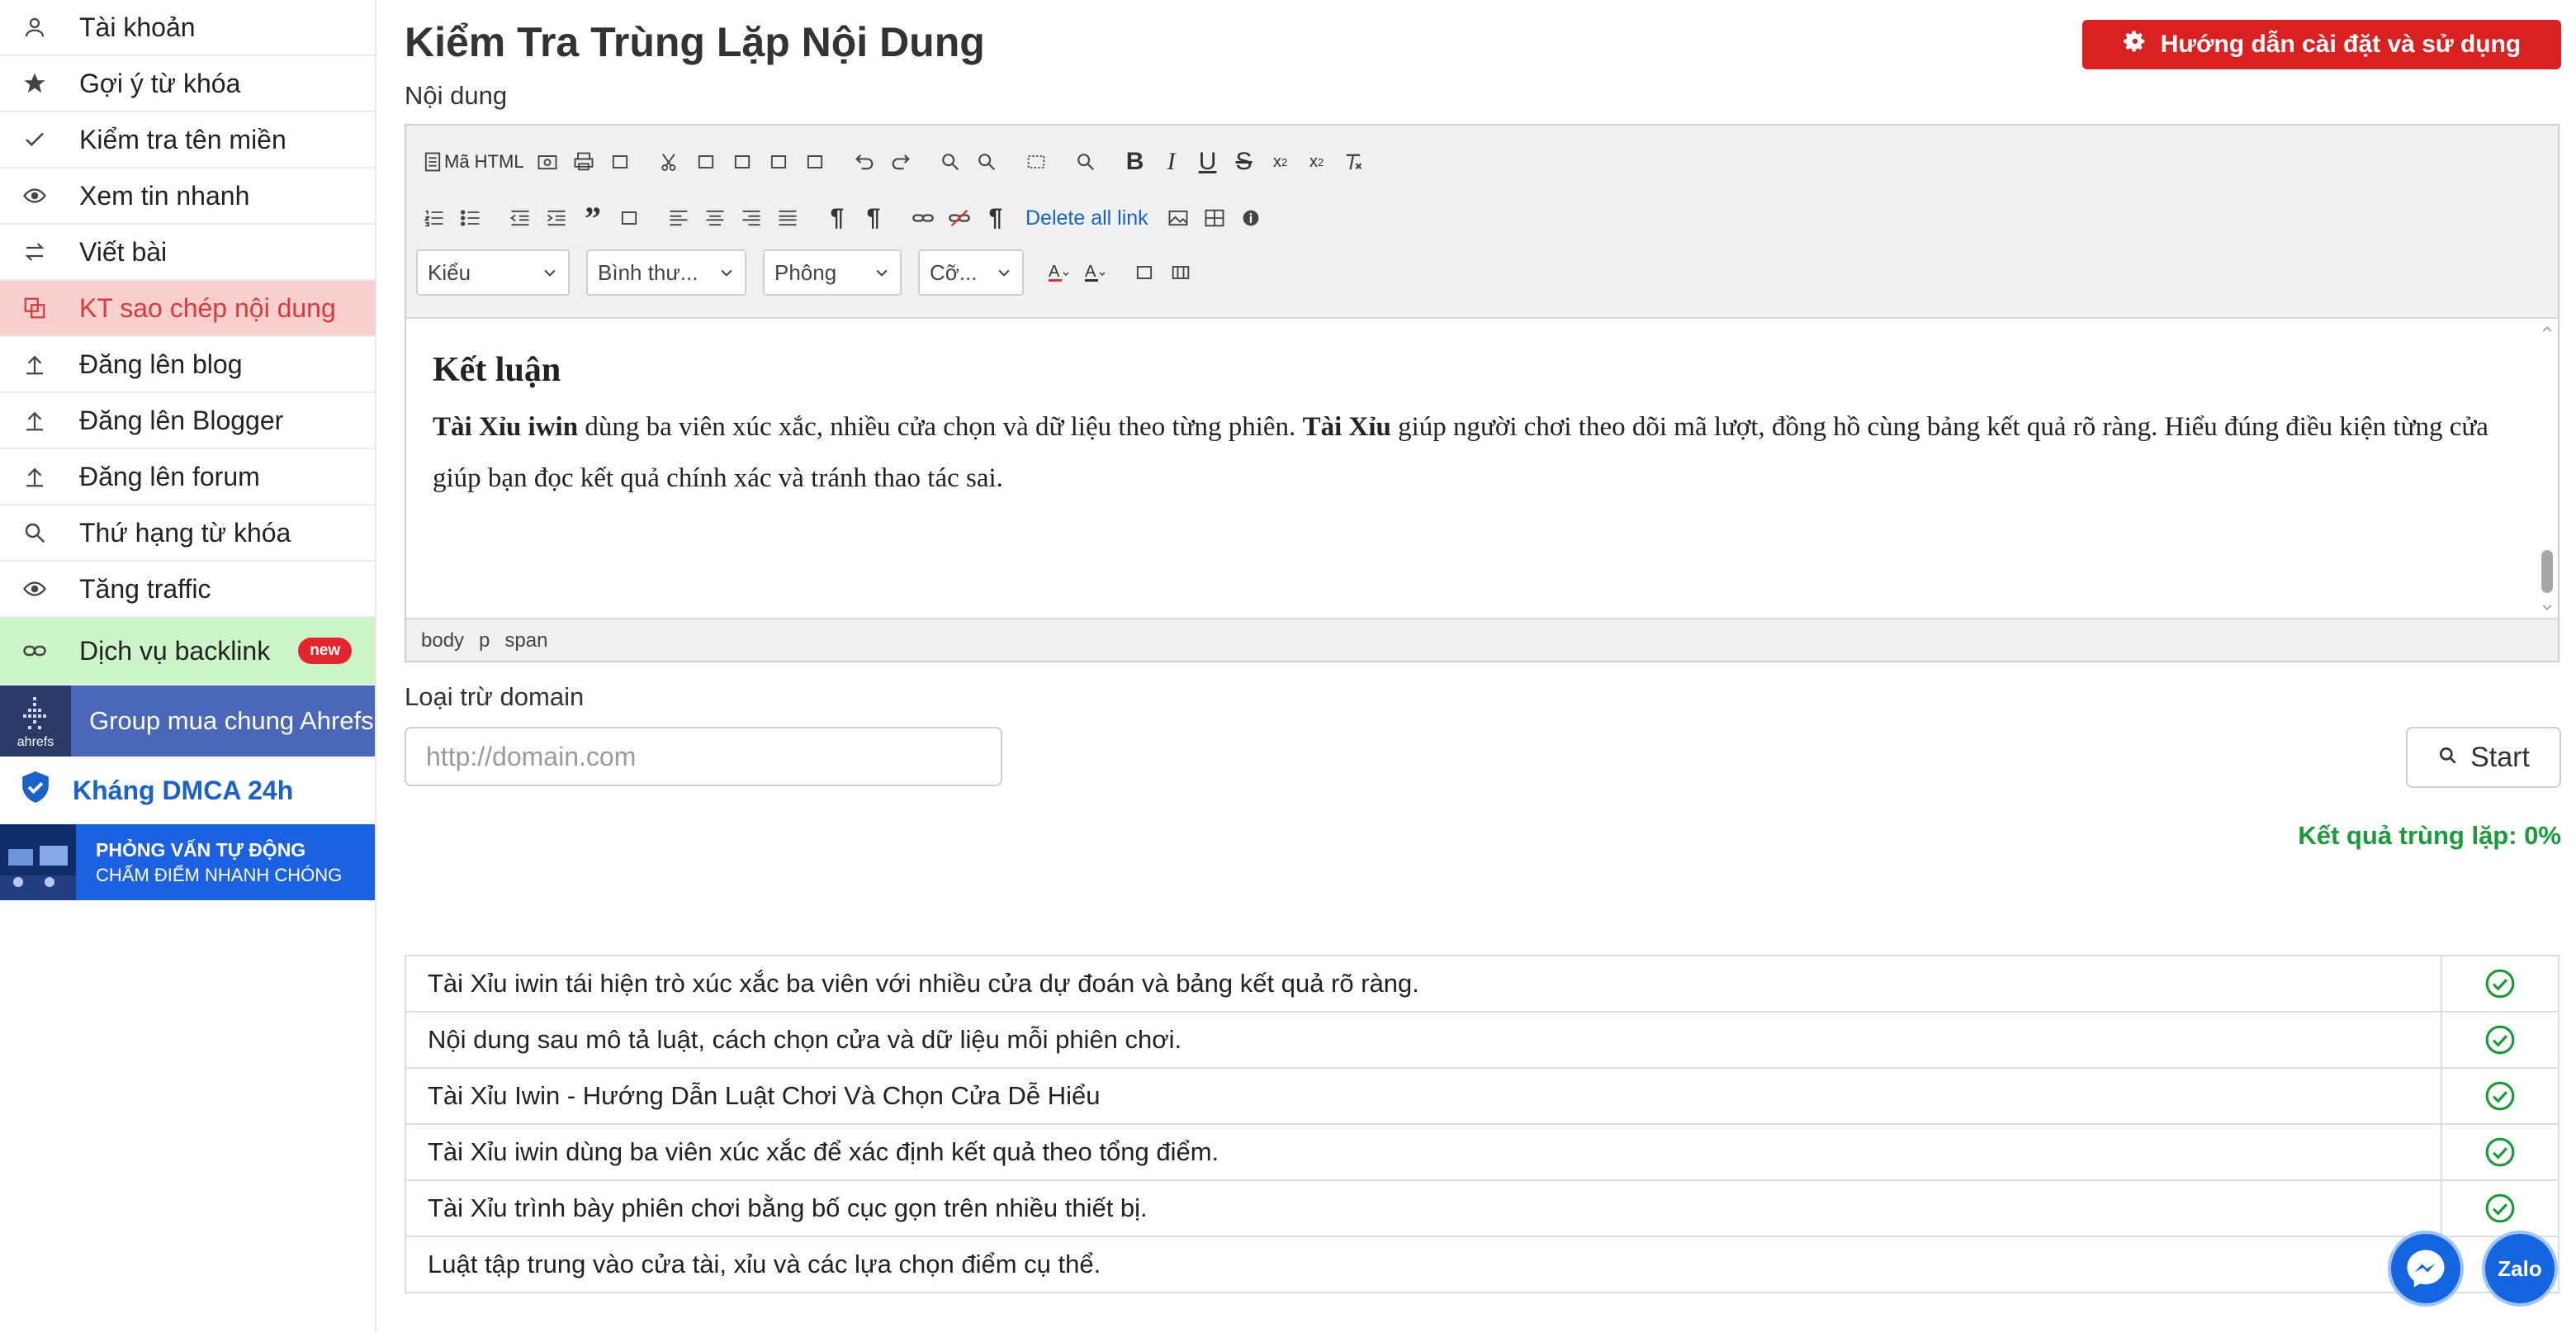  I want to click on bold-button: B, so click(1135, 162).